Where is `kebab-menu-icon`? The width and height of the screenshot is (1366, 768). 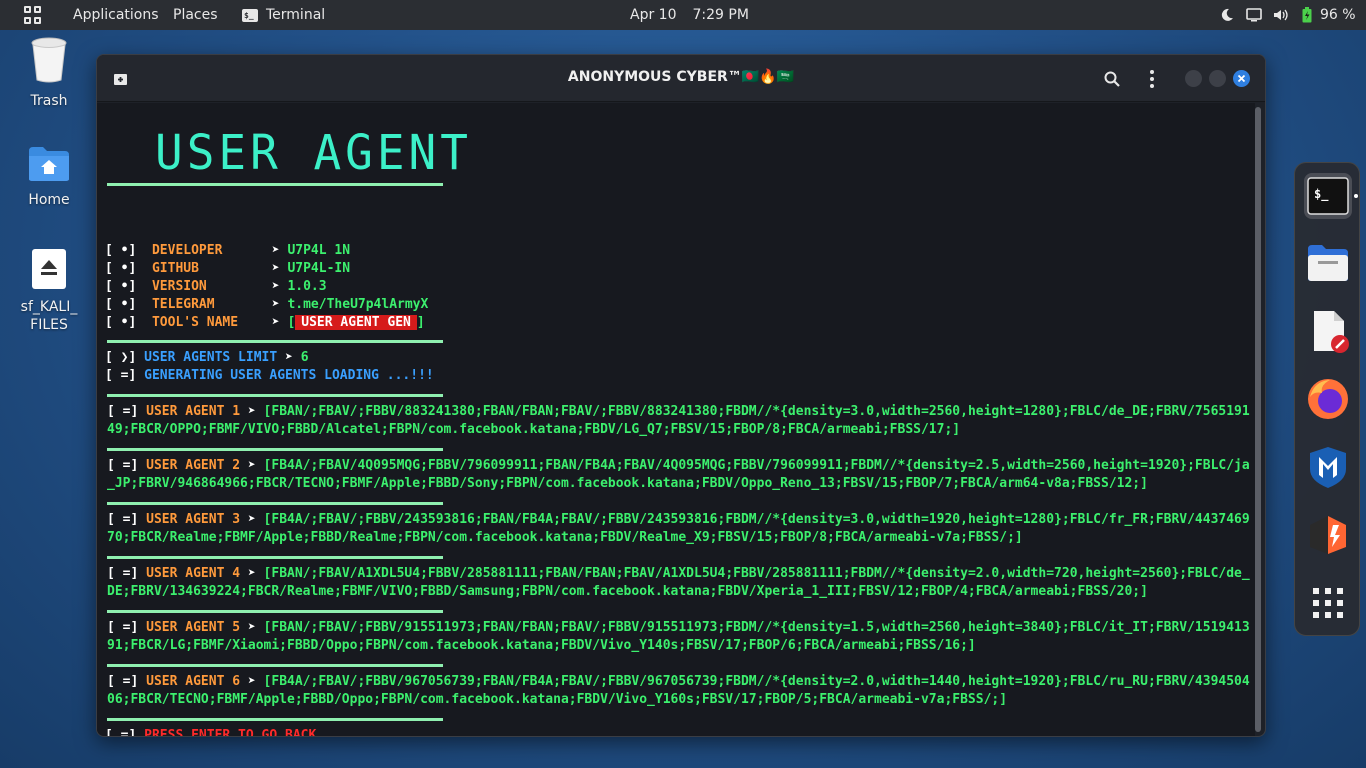 kebab-menu-icon is located at coordinates (1152, 81).